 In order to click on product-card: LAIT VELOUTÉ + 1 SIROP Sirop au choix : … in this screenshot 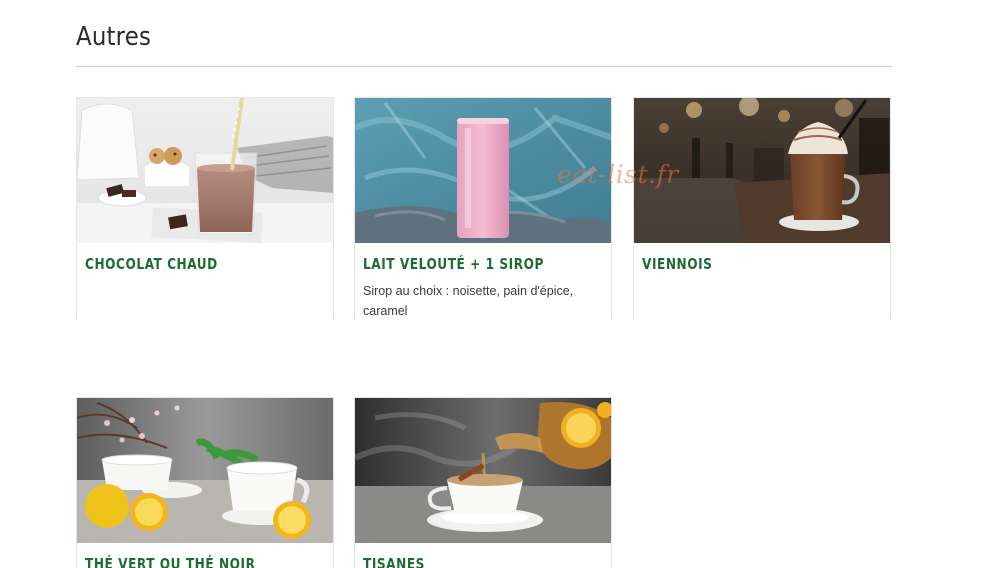, I will do `click(483, 208)`.